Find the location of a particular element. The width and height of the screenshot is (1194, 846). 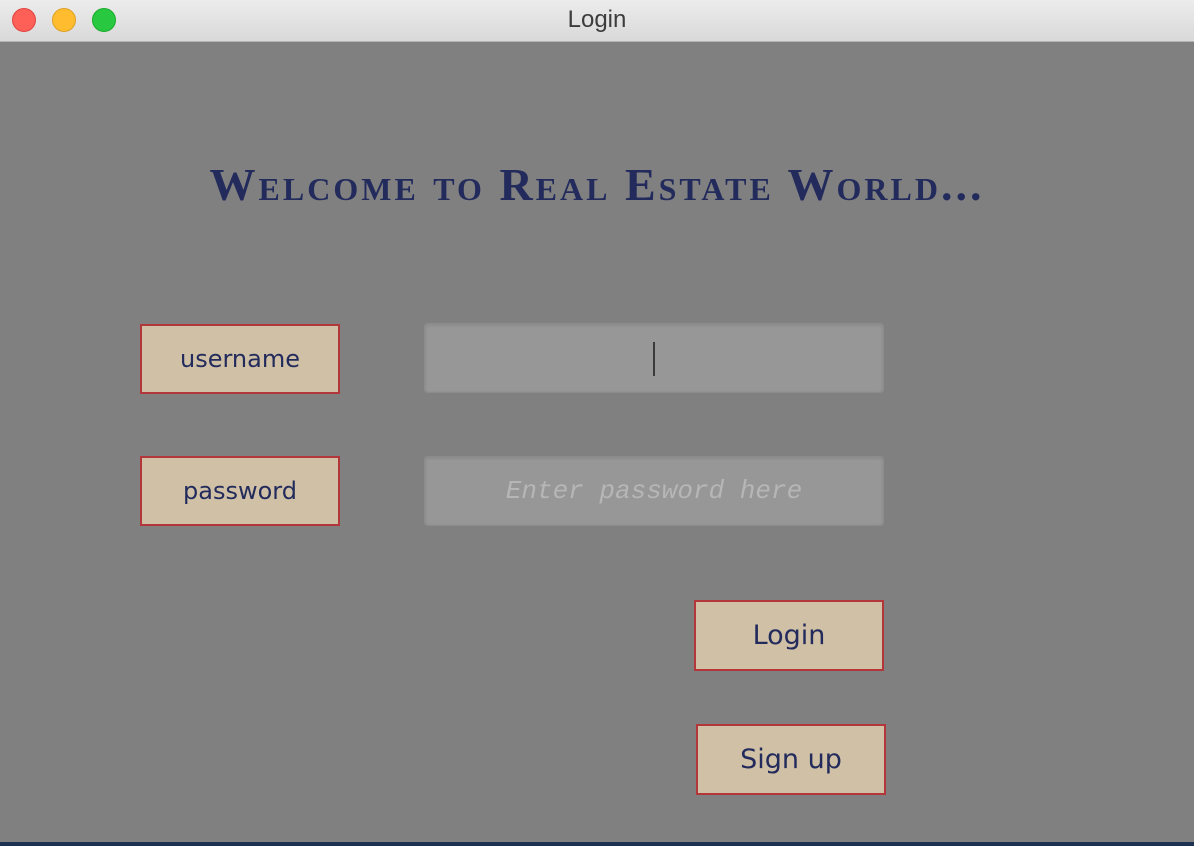

title-bar: Login is located at coordinates (597, 21).